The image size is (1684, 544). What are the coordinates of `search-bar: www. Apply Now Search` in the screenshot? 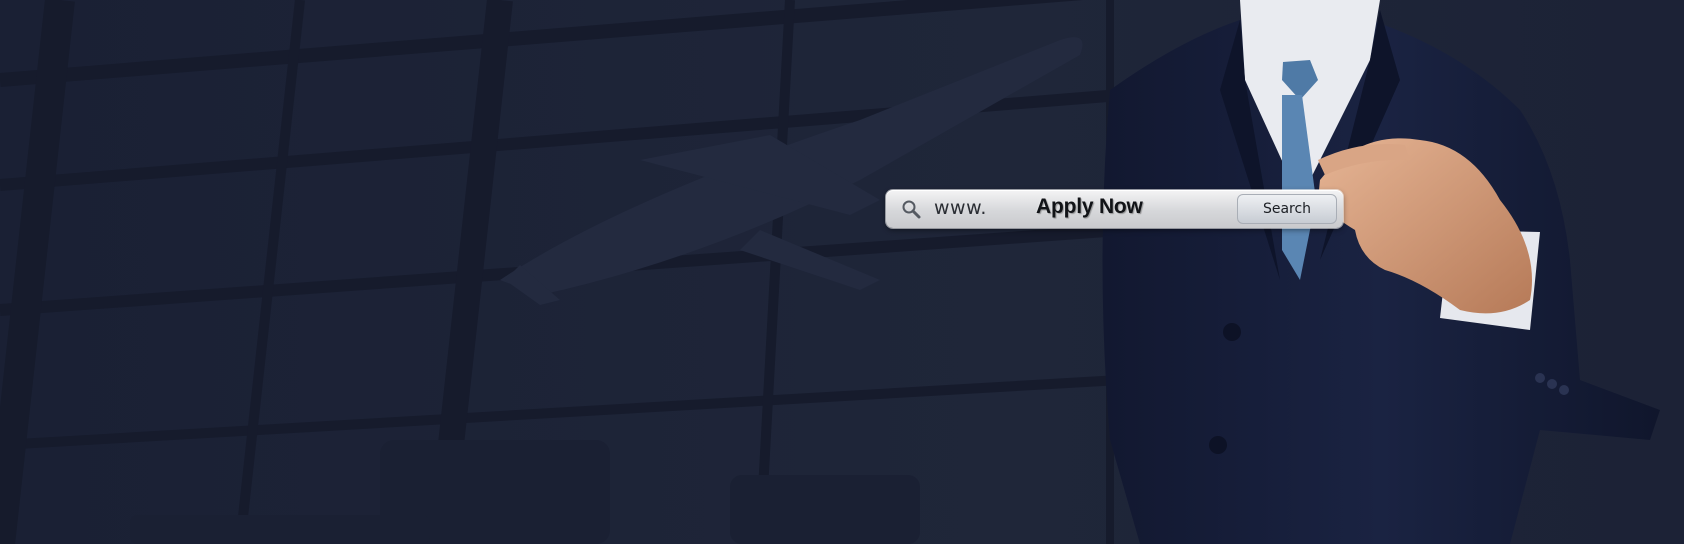 It's located at (1114, 209).